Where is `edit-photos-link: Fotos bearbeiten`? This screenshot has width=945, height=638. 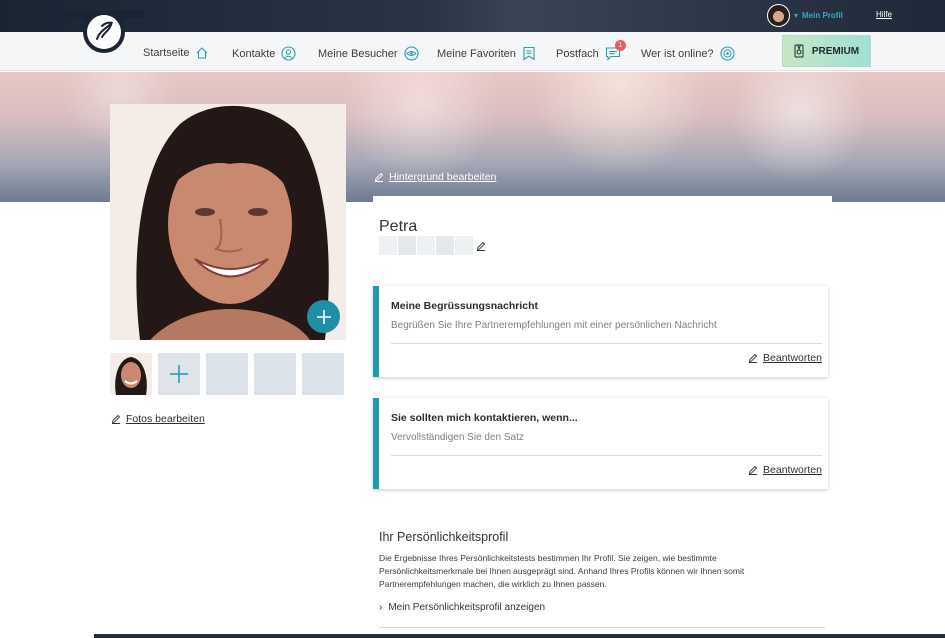
edit-photos-link: Fotos bearbeiten is located at coordinates (158, 419).